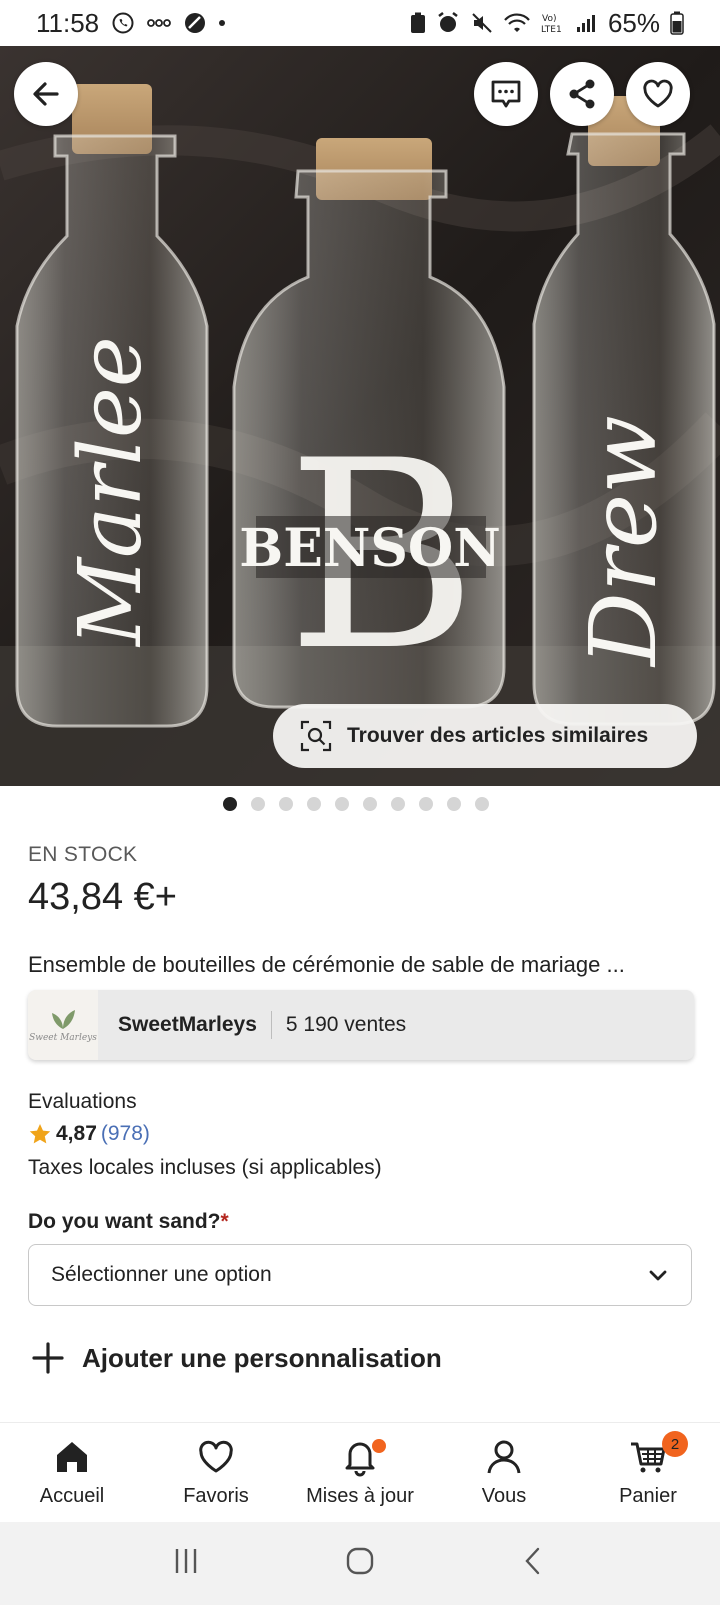  What do you see at coordinates (360, 1275) in the screenshot?
I see `sand-option-select: Sélectionner une option` at bounding box center [360, 1275].